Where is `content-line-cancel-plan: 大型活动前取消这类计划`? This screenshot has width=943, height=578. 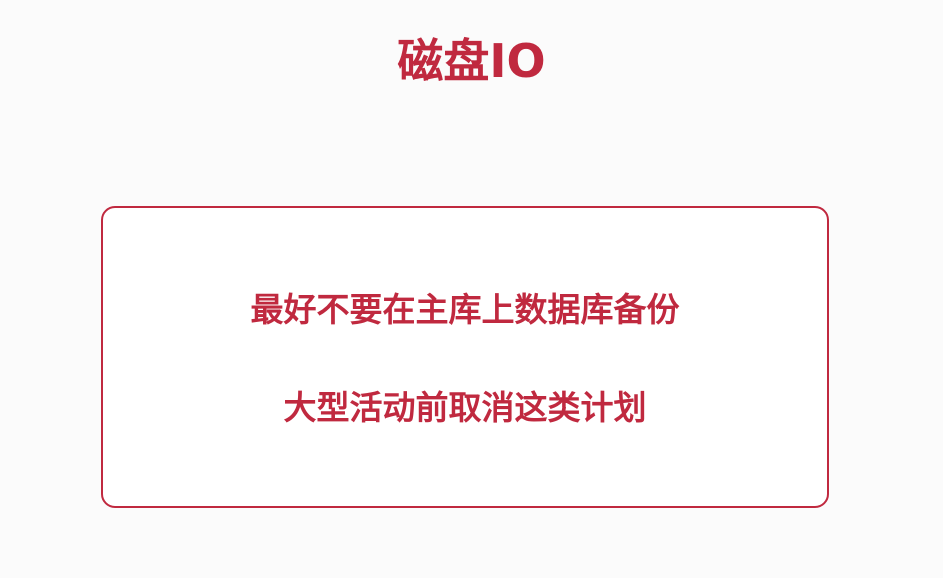 content-line-cancel-plan: 大型活动前取消这类计划 is located at coordinates (465, 407).